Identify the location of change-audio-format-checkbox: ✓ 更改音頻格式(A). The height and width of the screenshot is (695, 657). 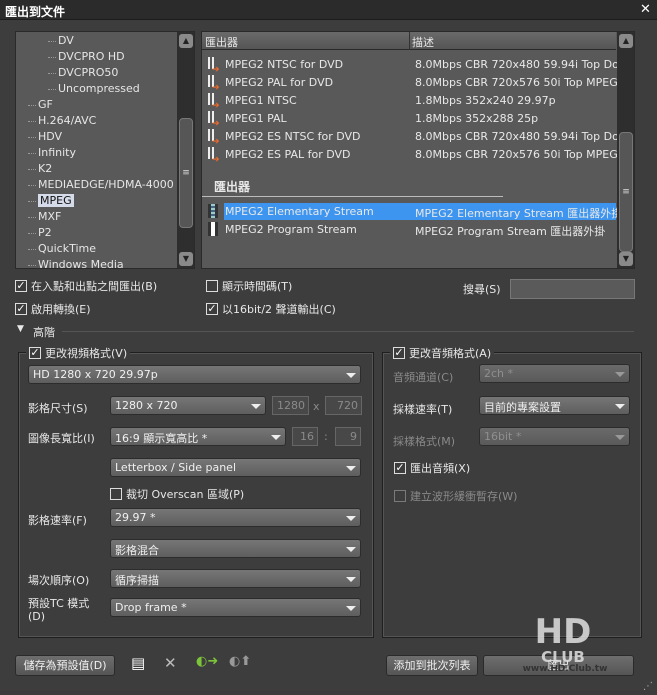
(442, 353).